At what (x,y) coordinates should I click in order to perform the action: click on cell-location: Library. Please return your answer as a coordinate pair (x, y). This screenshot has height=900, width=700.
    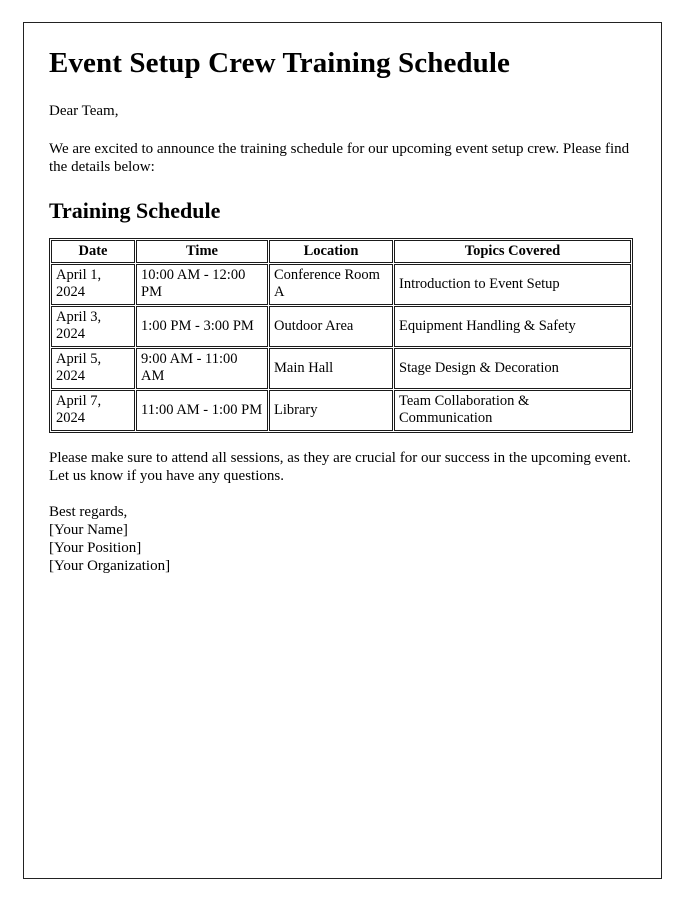
    Looking at the image, I should click on (331, 410).